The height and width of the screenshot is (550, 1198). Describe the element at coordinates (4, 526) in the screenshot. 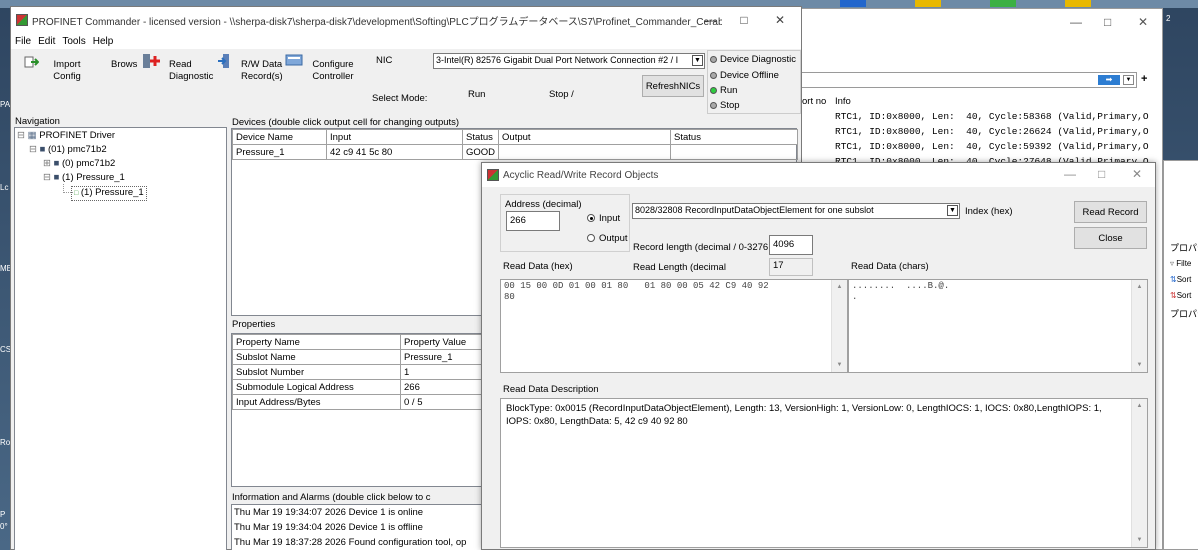

I see `desktop-label: 0°` at that location.